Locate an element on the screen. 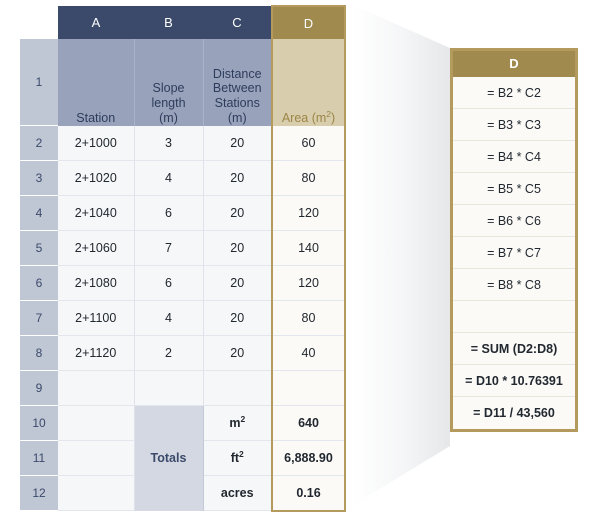 The width and height of the screenshot is (600, 518). column-header-d: D is located at coordinates (308, 22).